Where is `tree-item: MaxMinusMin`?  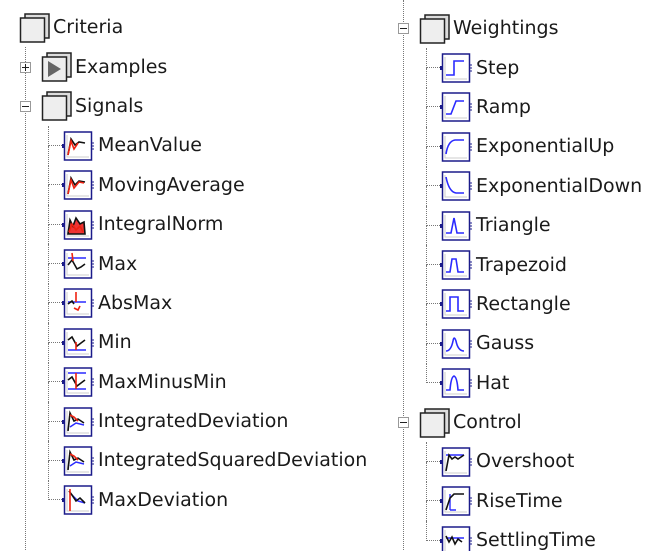
tree-item: MaxMinusMin is located at coordinates (162, 382).